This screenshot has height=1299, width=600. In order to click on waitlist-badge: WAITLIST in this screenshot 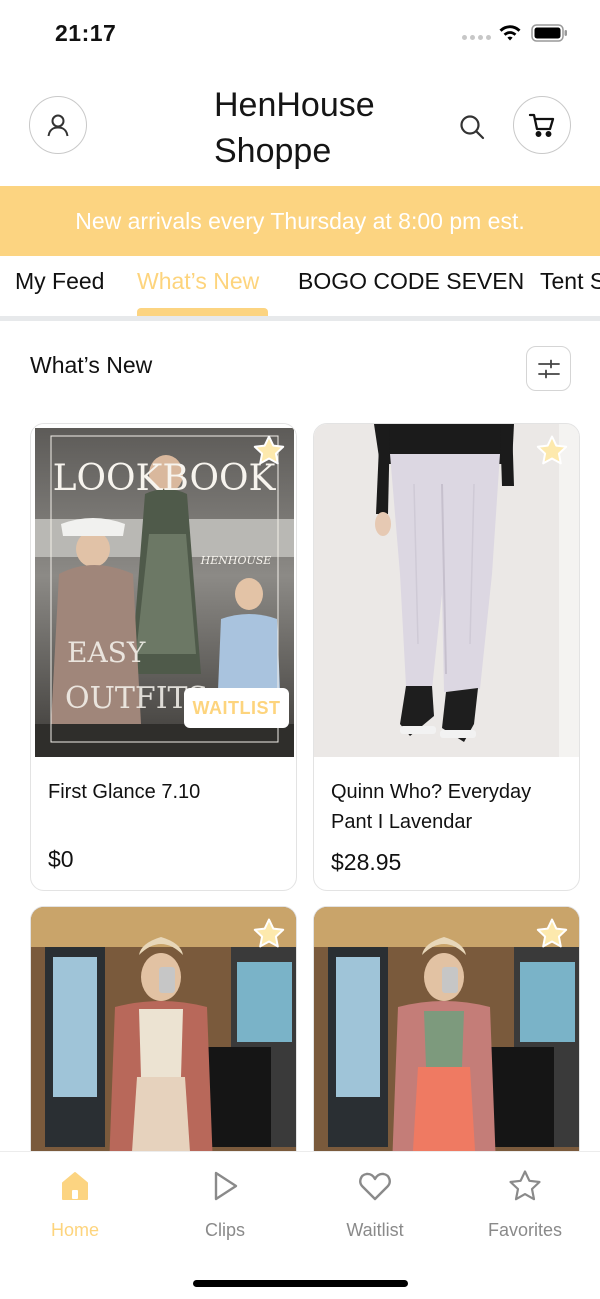, I will do `click(236, 708)`.